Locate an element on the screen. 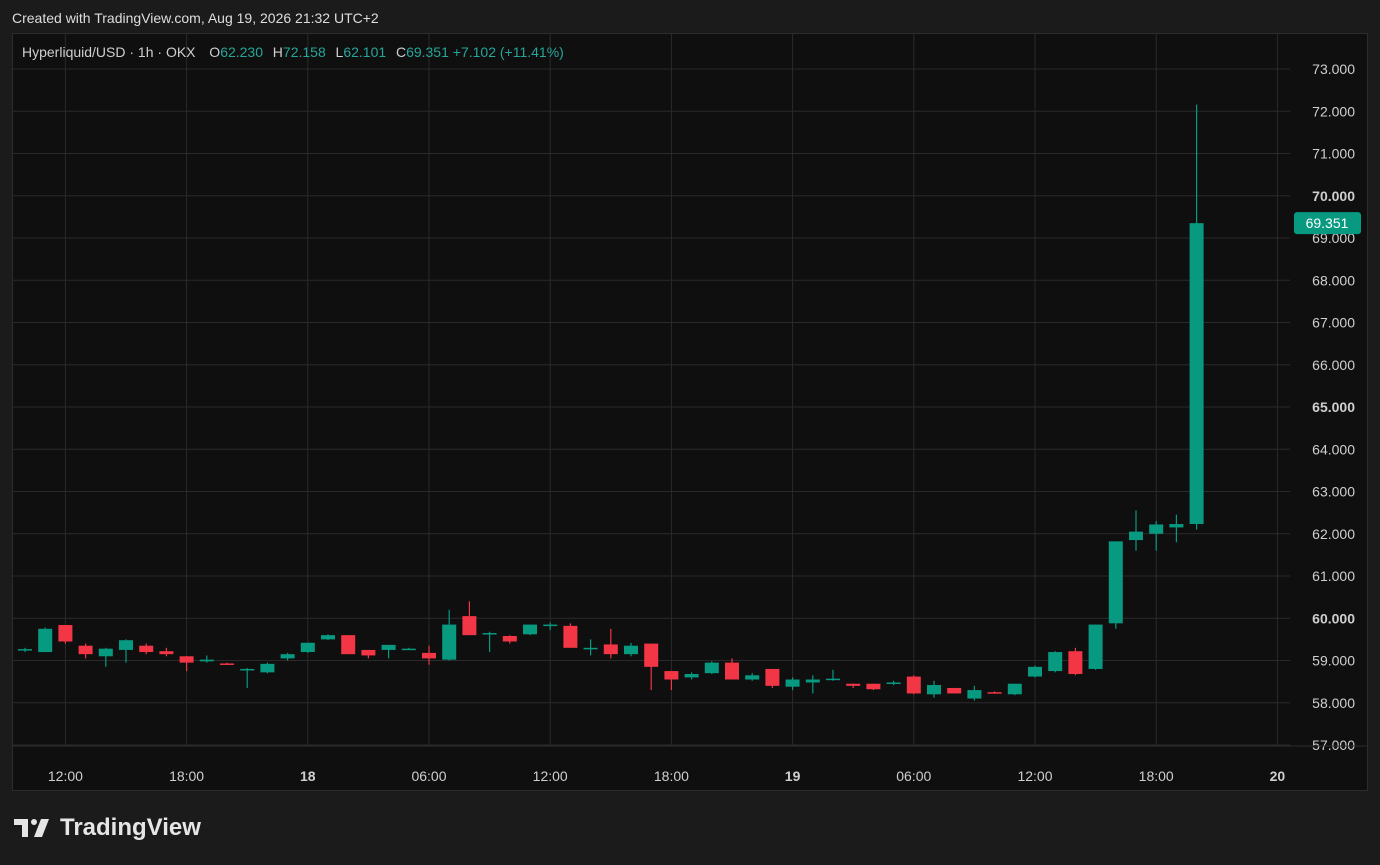 The height and width of the screenshot is (865, 1380). high-value: 72.158 is located at coordinates (304, 52).